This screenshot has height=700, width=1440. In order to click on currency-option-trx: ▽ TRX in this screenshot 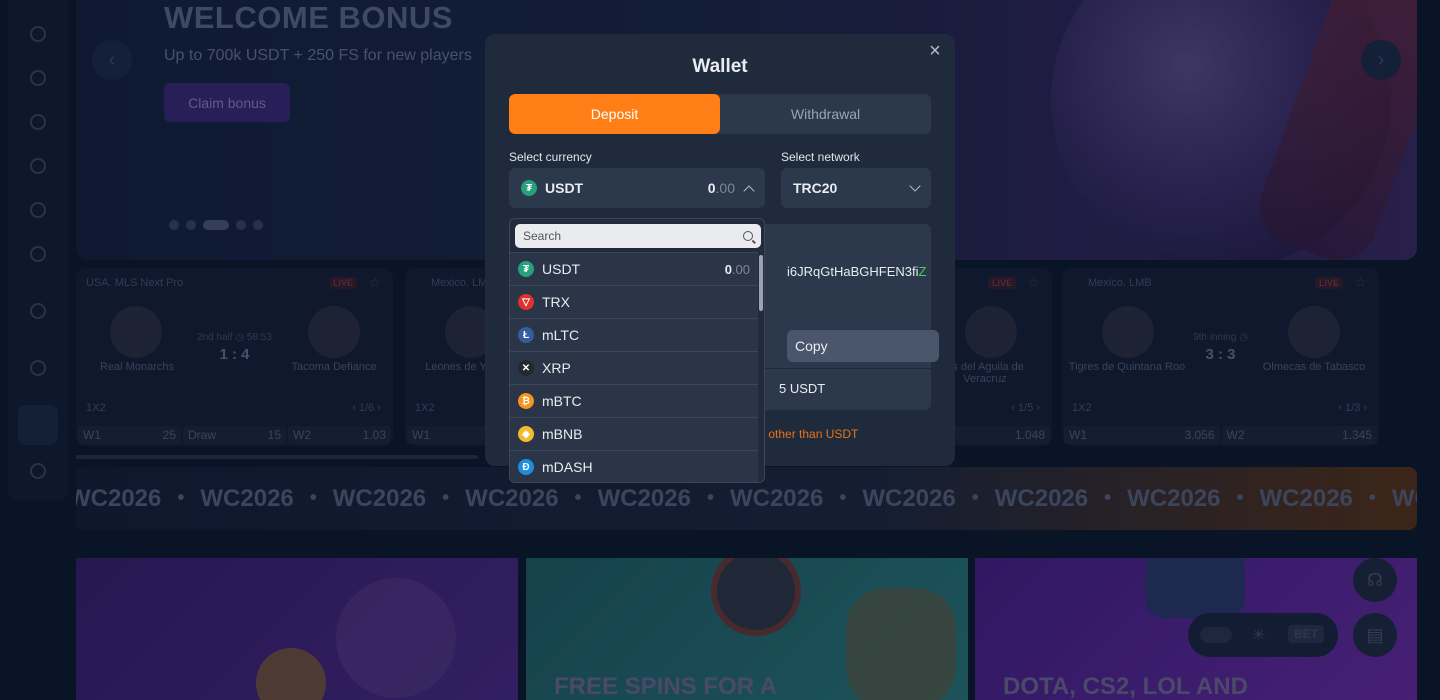, I will do `click(634, 301)`.